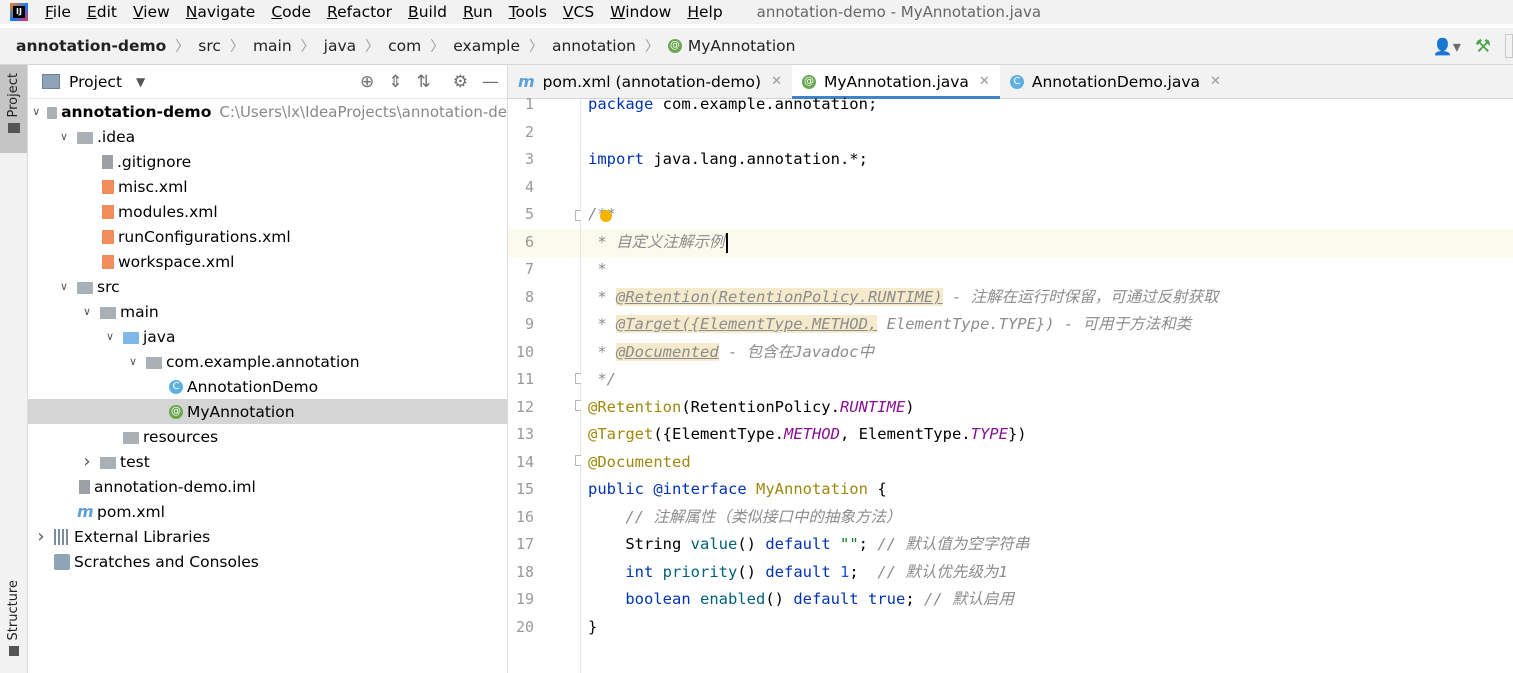 The image size is (1513, 673). Describe the element at coordinates (267, 436) in the screenshot. I see `tree-item: resources` at that location.